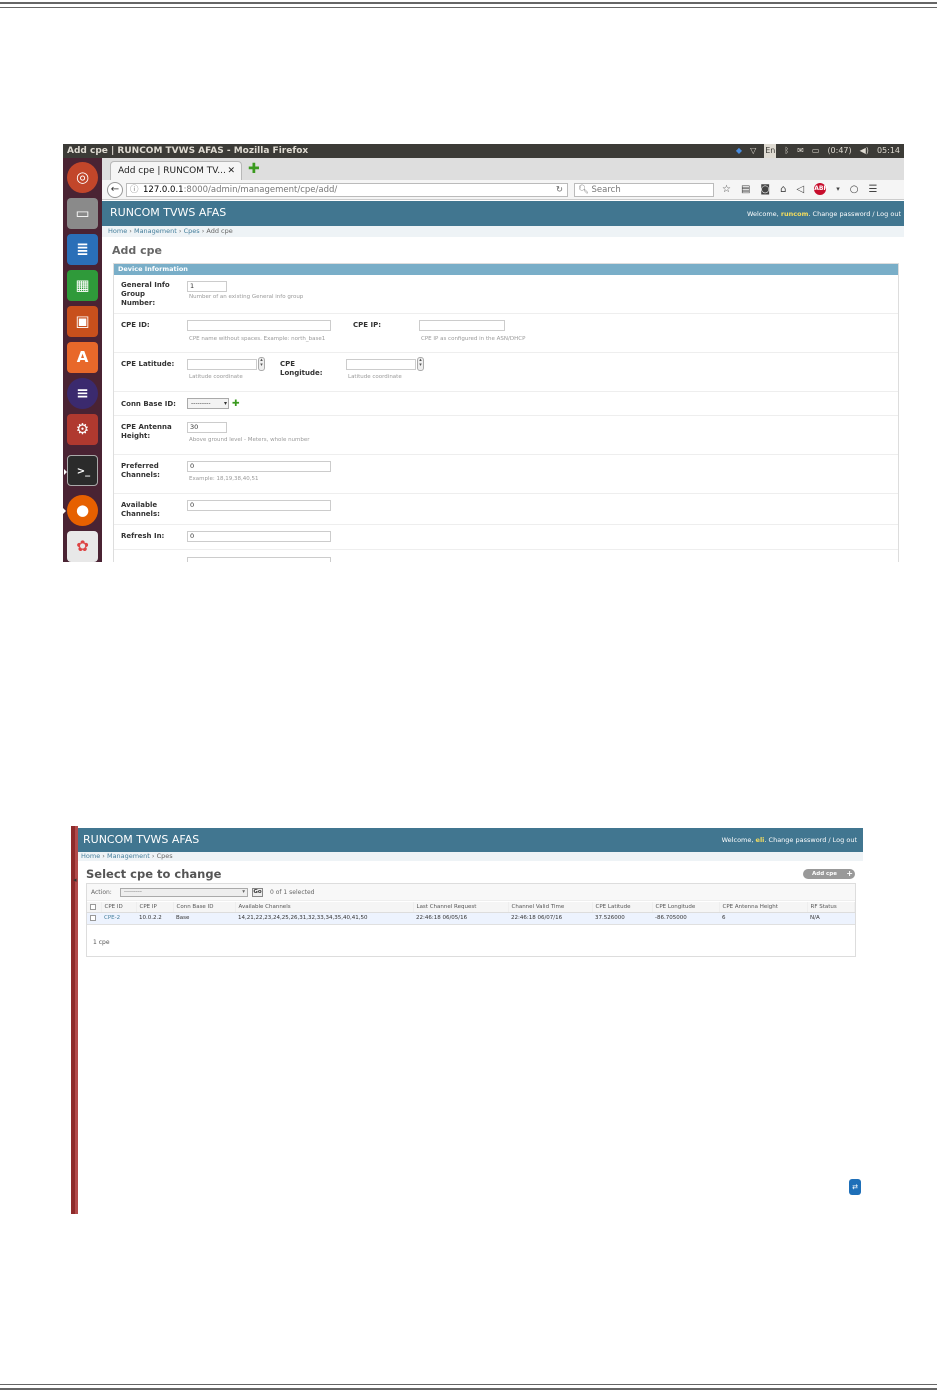  Describe the element at coordinates (461, 907) in the screenshot. I see `column-header: Last Channel Request` at that location.